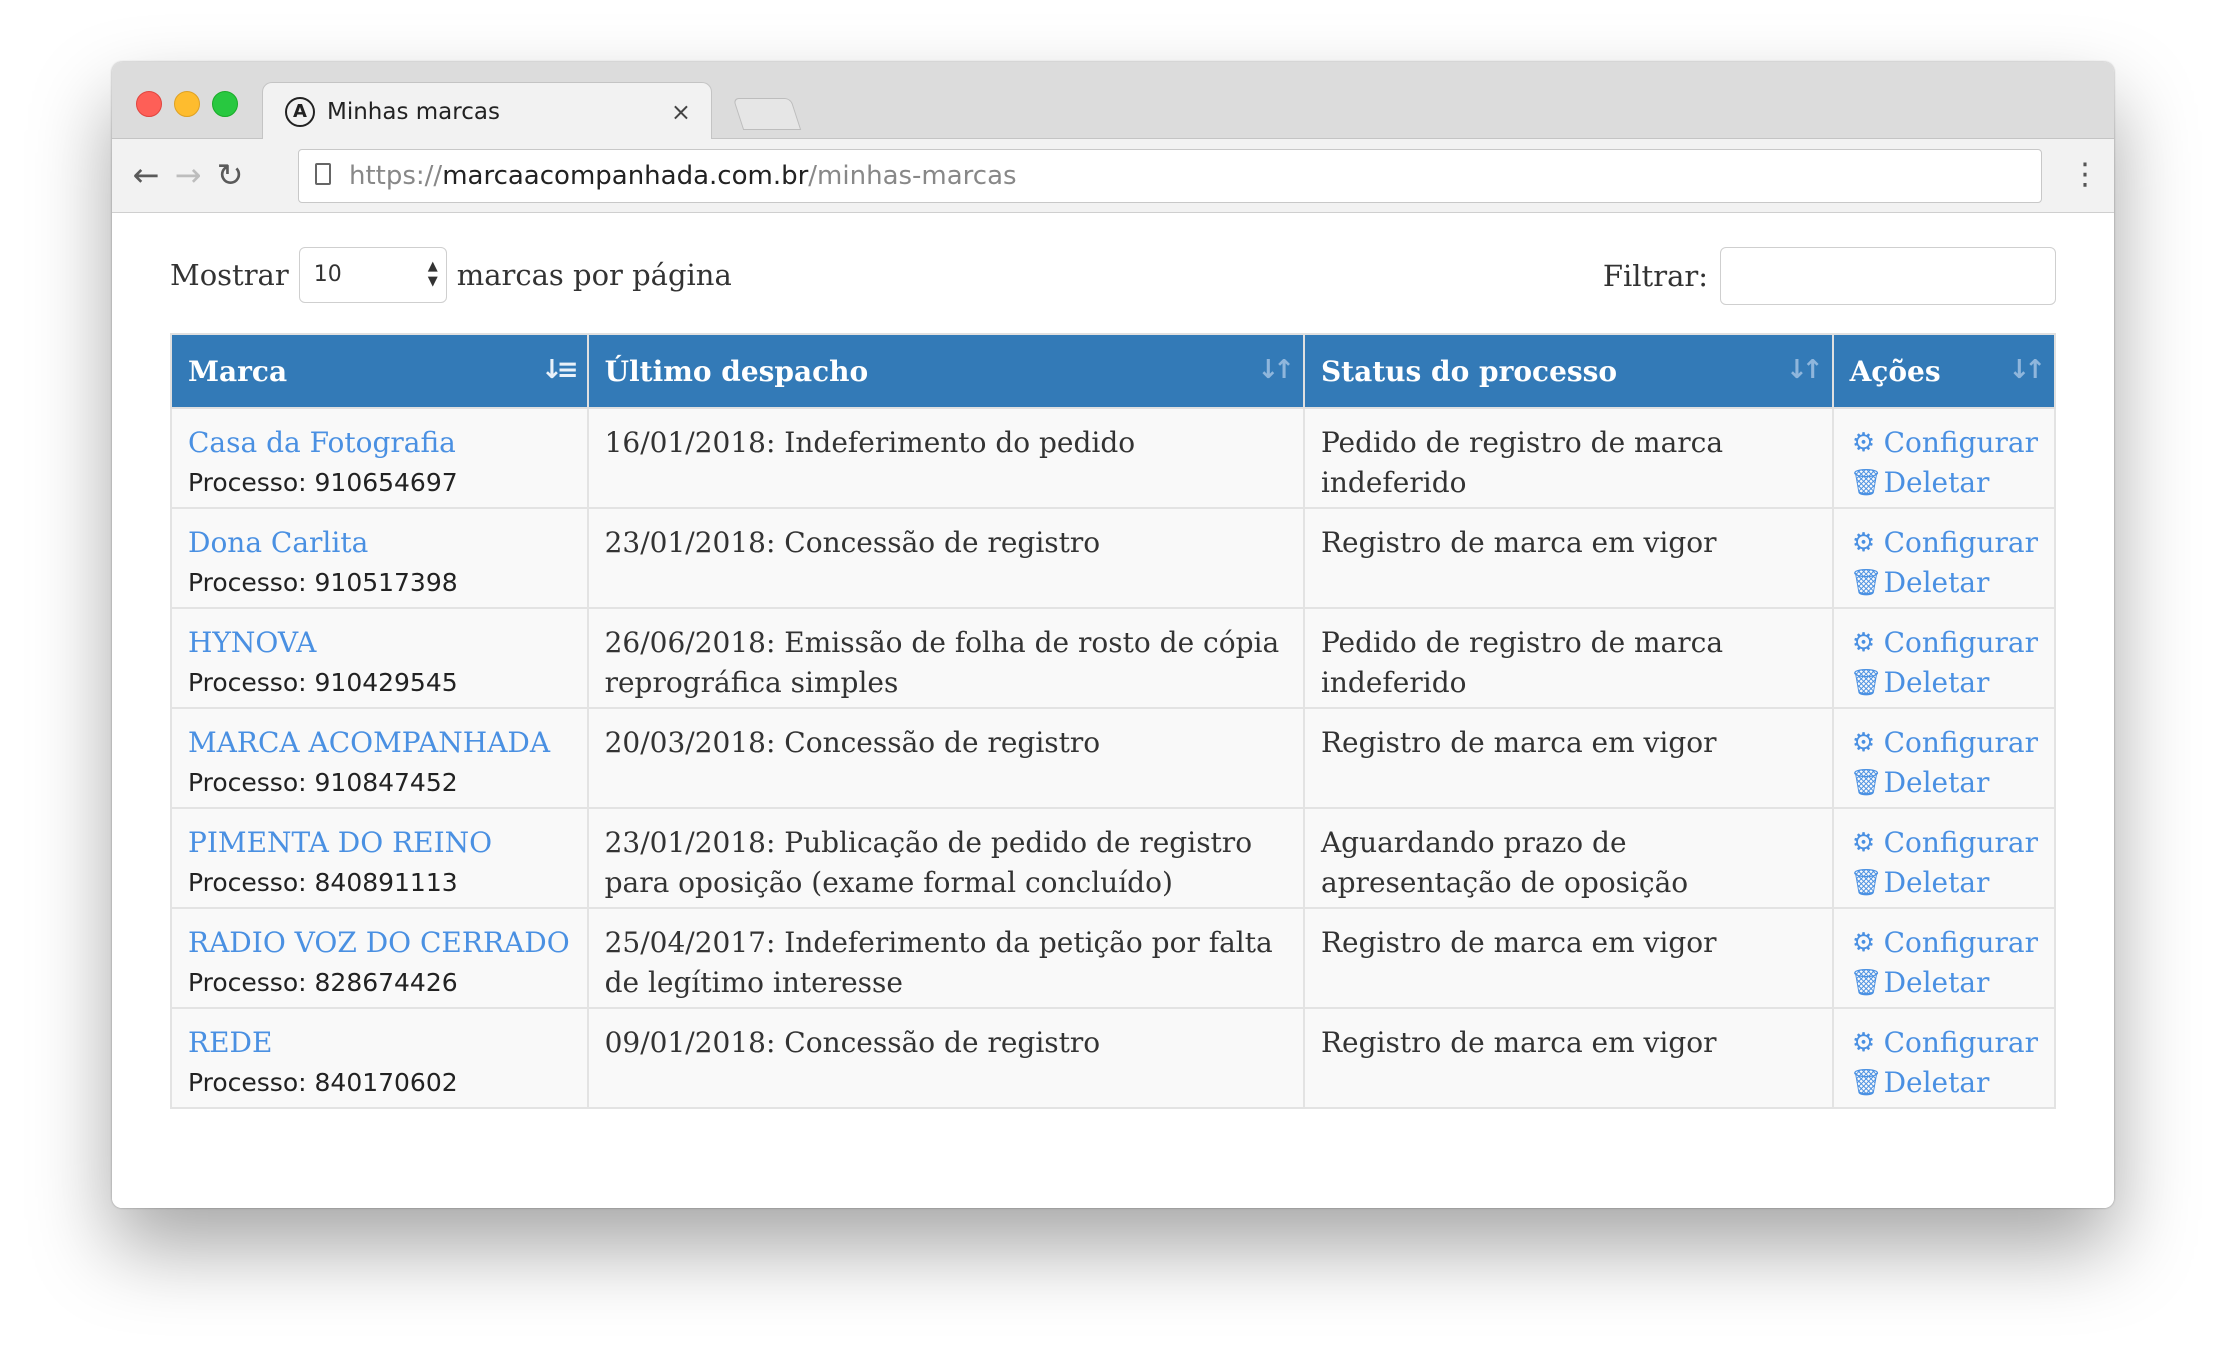 This screenshot has width=2220, height=1368. Describe the element at coordinates (300, 112) in the screenshot. I see `favicon-icon: A` at that location.